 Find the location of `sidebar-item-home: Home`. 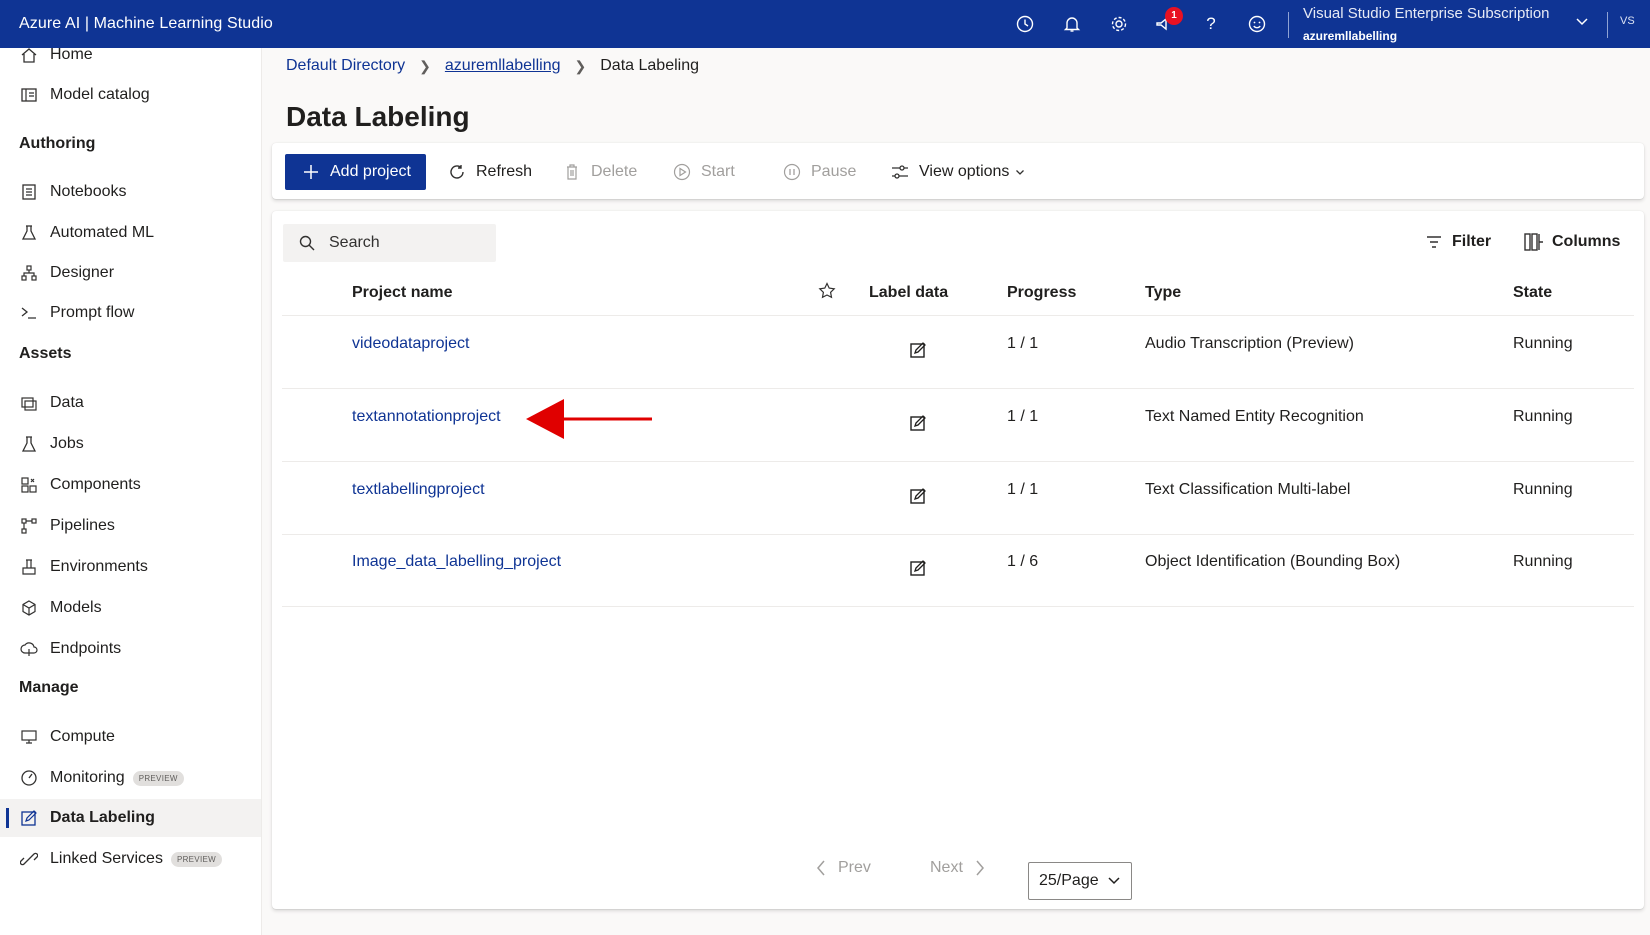

sidebar-item-home: Home is located at coordinates (130, 55).